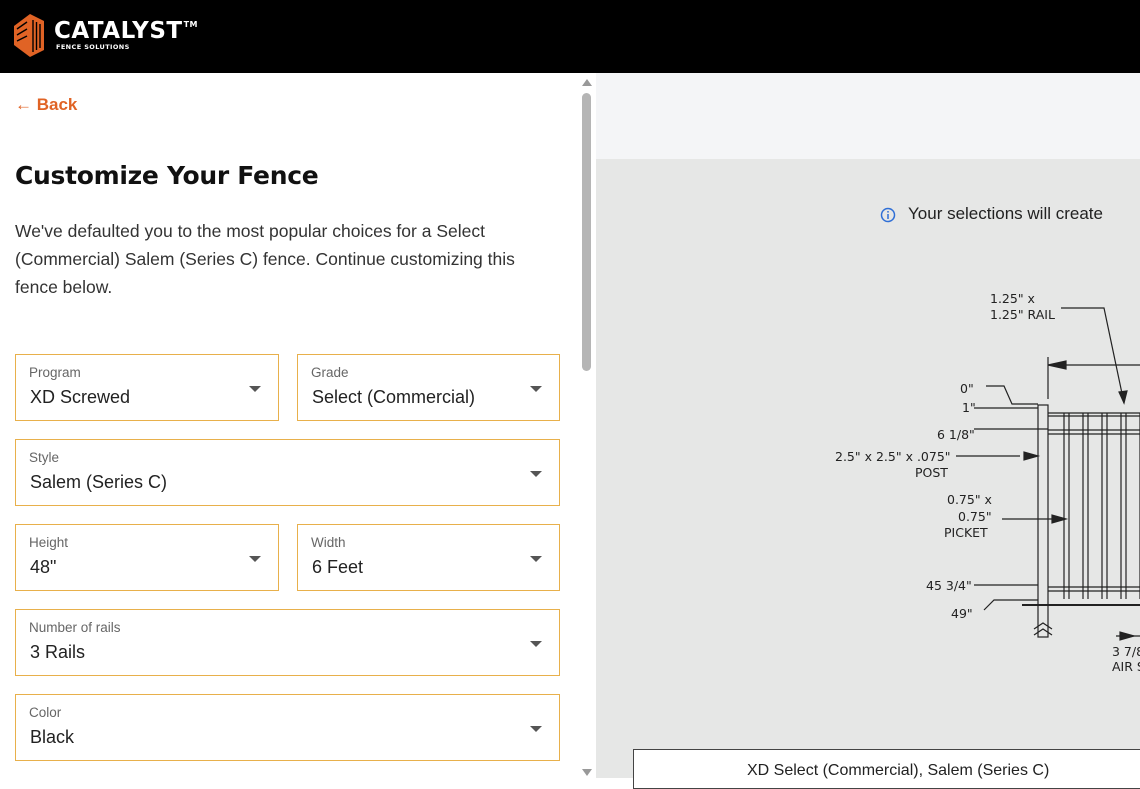 The width and height of the screenshot is (1140, 789). What do you see at coordinates (898, 770) in the screenshot?
I see `product-caption: XD Select (Commercial), Salem (Series C)` at bounding box center [898, 770].